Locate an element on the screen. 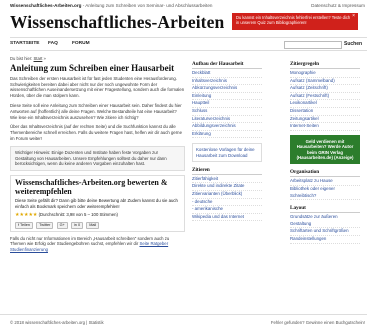 This screenshot has height=328, width=367. link-abbildungsverzeichnis: Abbildungsverzeichnis is located at coordinates (227, 127).